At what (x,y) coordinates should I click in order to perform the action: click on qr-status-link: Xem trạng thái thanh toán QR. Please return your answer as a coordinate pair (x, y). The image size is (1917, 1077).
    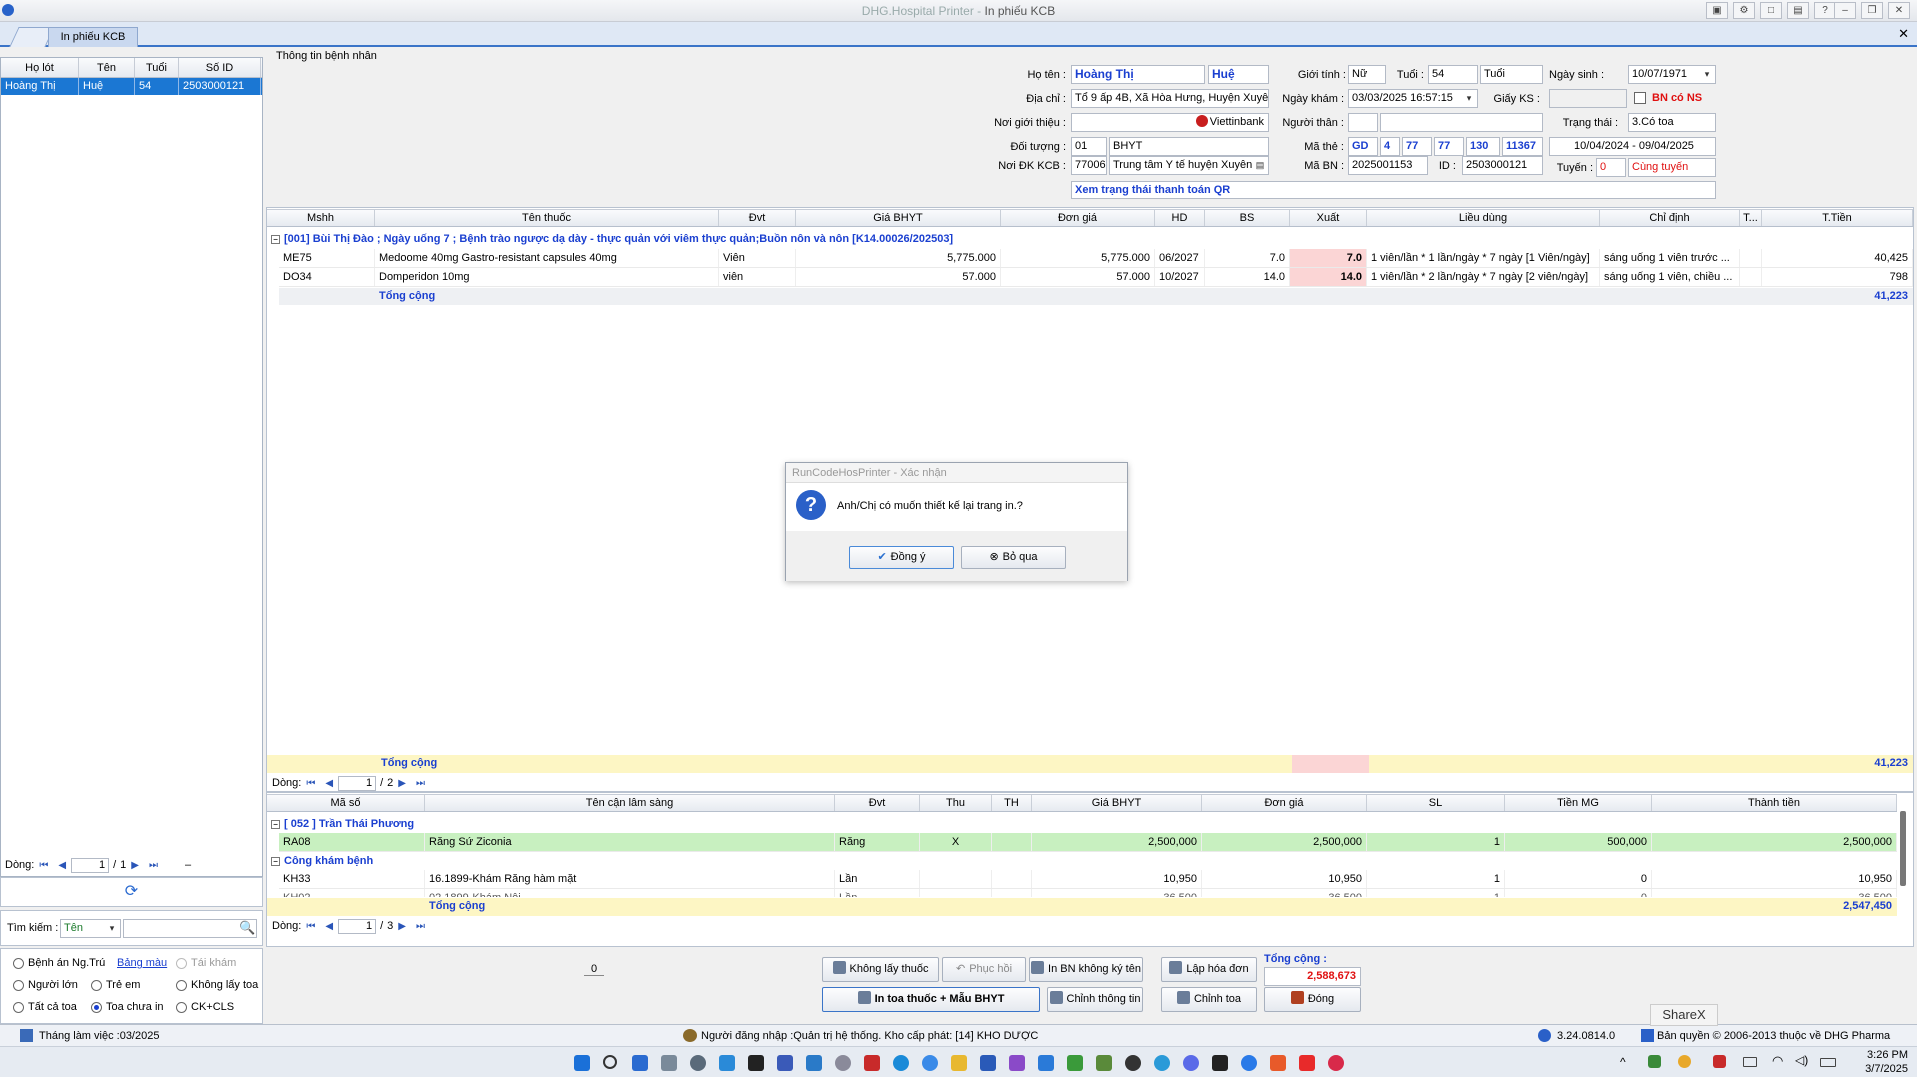
    Looking at the image, I should click on (1393, 190).